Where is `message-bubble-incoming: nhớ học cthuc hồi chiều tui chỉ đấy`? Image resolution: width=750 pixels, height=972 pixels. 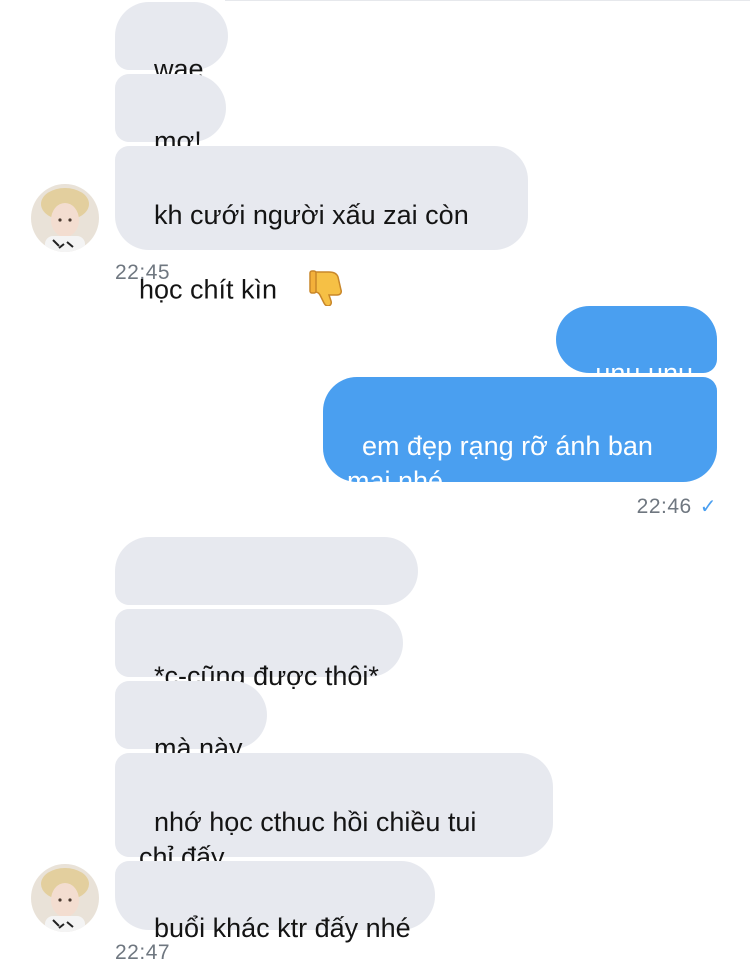
message-bubble-incoming: nhớ học cthuc hồi chiều tui chỉ đấy is located at coordinates (334, 812).